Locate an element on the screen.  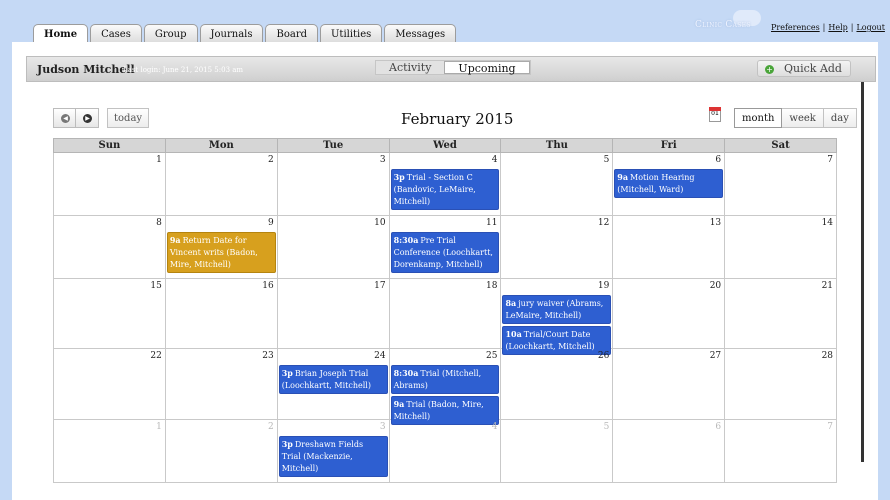
day-cell: 10 is located at coordinates (333, 247).